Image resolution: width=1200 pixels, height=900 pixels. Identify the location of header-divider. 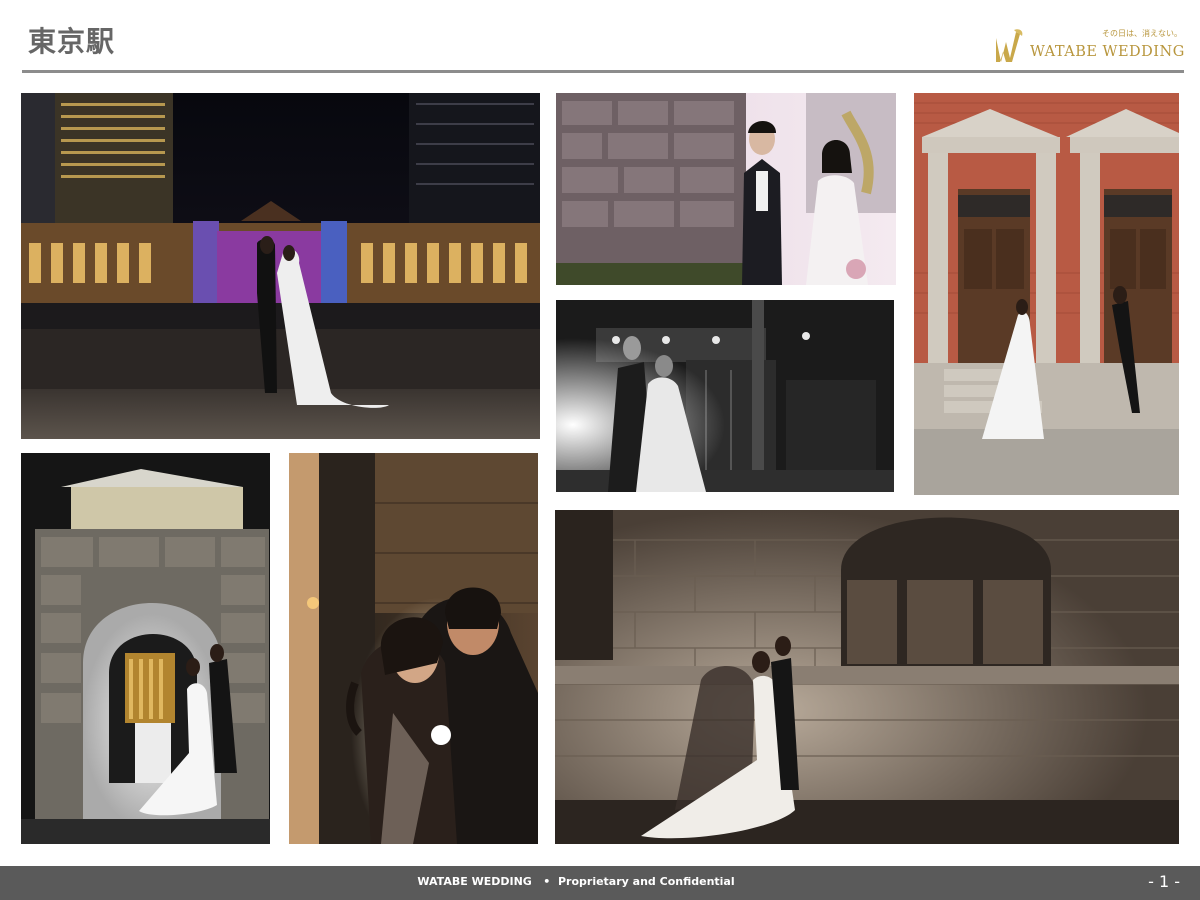
(603, 71).